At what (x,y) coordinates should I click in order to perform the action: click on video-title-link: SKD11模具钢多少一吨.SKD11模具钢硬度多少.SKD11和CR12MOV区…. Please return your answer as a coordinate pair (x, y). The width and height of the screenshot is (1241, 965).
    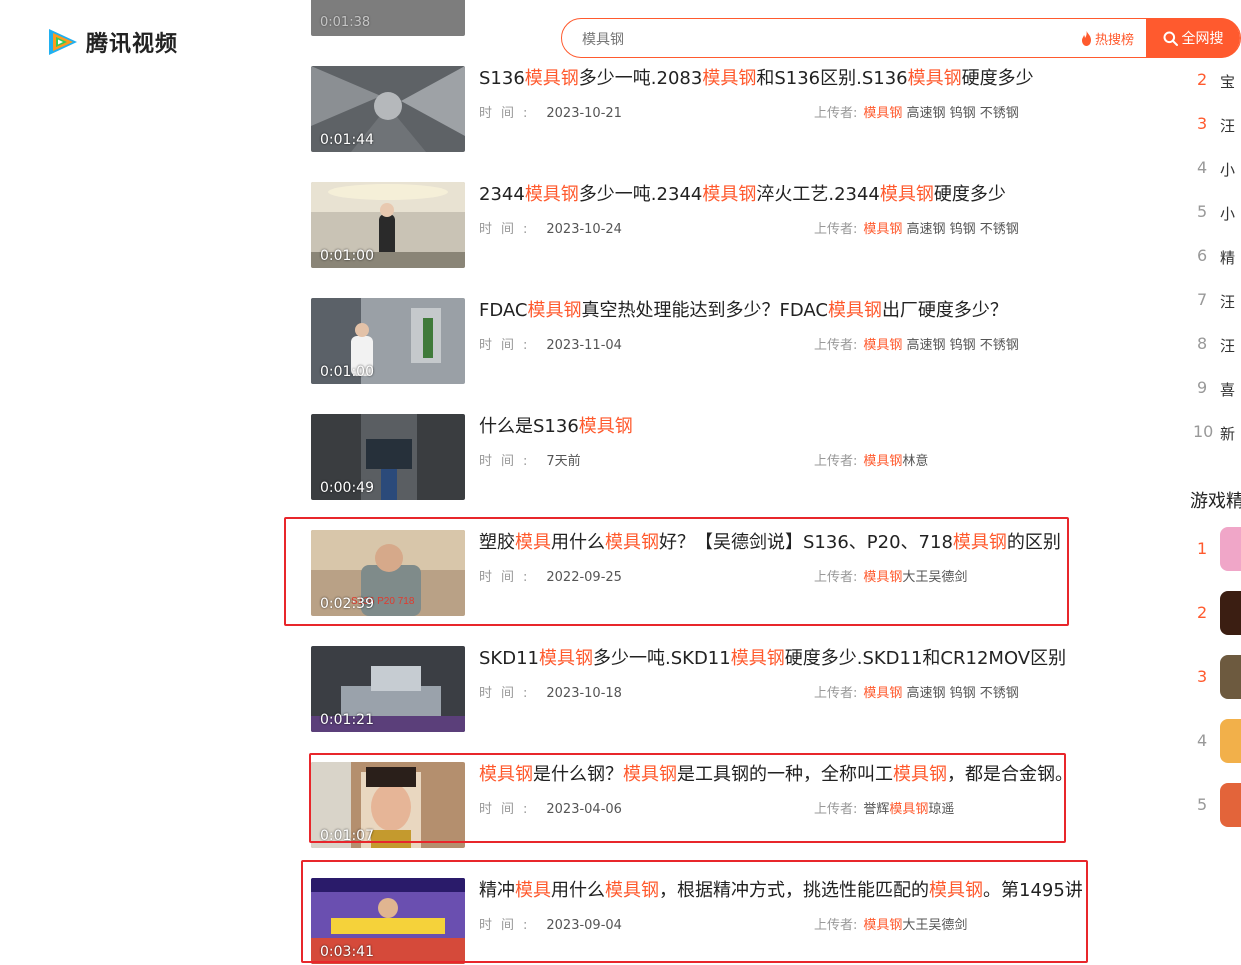
    Looking at the image, I should click on (772, 657).